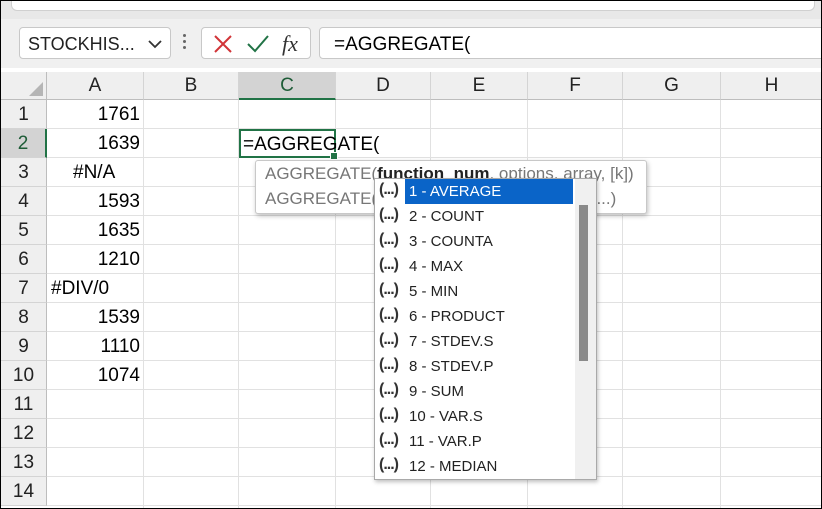 The image size is (822, 509). What do you see at coordinates (191, 86) in the screenshot?
I see `column-header-b: B` at bounding box center [191, 86].